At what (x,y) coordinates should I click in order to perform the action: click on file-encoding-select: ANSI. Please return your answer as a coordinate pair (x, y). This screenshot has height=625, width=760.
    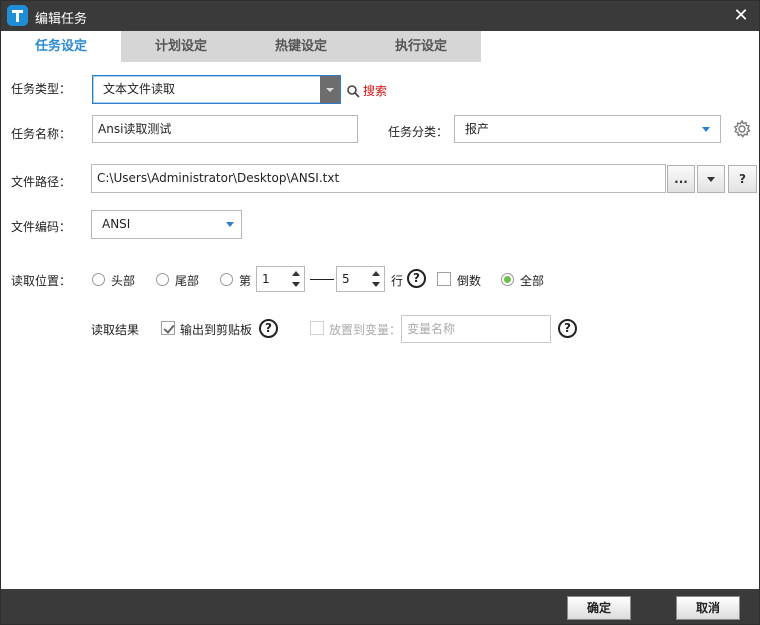
    Looking at the image, I should click on (166, 224).